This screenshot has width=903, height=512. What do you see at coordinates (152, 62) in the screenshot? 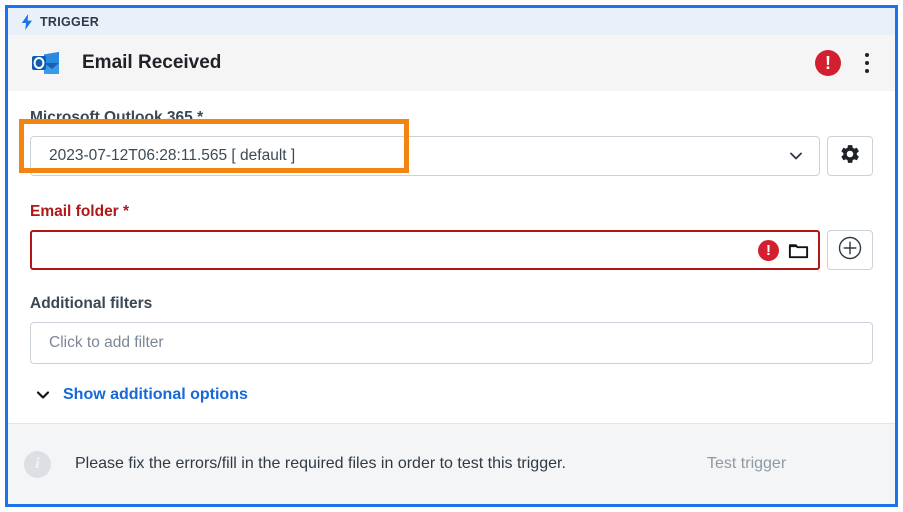
I see `page-title: Email Received` at bounding box center [152, 62].